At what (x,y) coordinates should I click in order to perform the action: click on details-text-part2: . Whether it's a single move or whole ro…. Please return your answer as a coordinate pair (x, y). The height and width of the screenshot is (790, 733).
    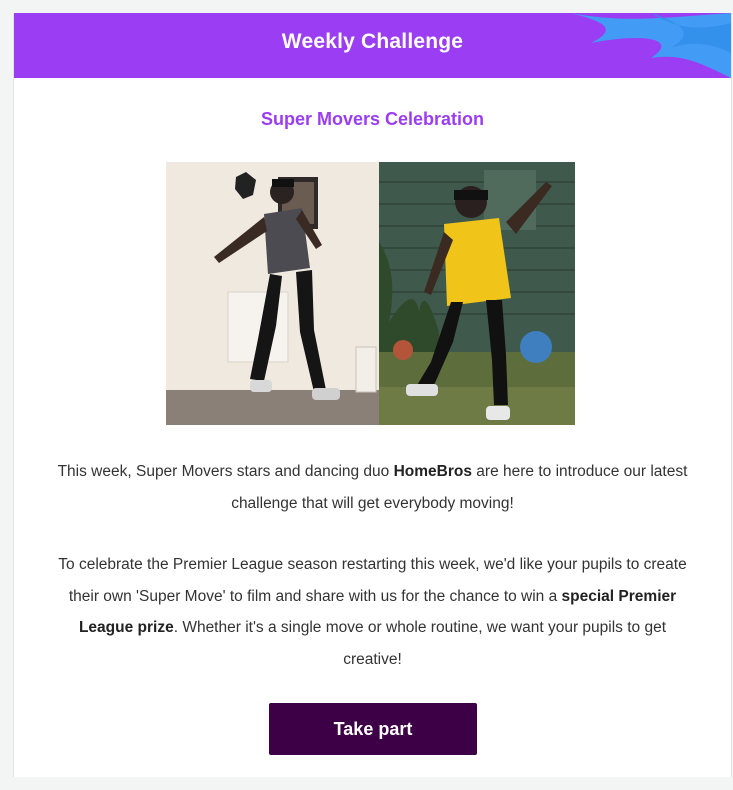
    Looking at the image, I should click on (420, 643).